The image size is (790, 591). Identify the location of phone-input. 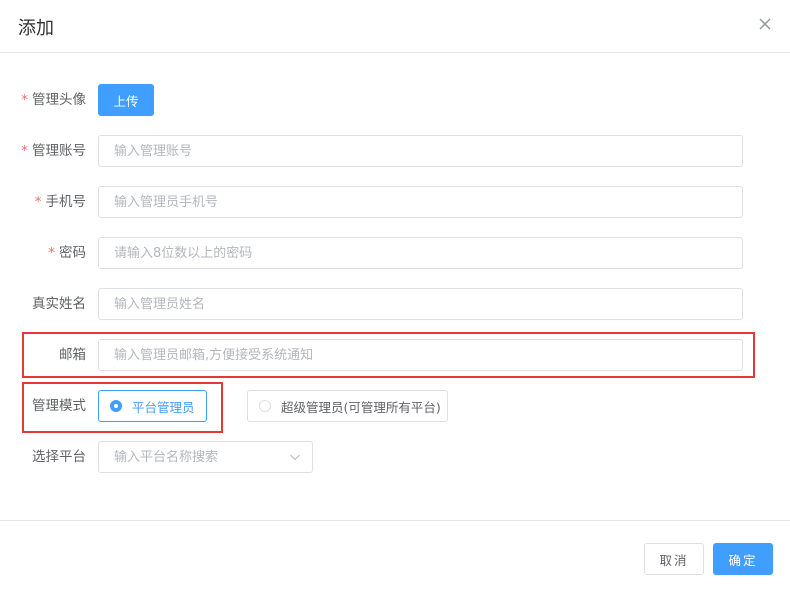
(420, 202).